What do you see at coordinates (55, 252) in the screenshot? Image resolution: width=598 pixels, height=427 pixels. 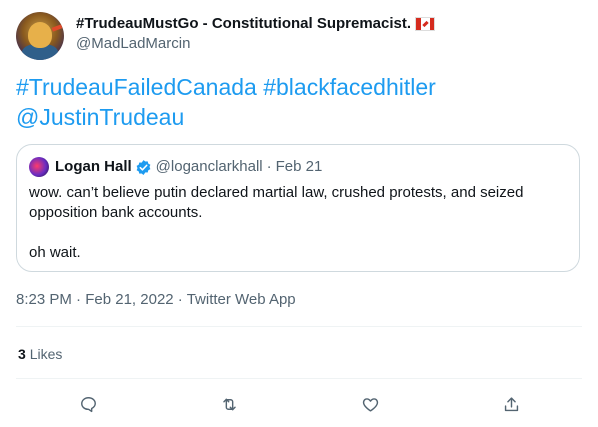 I see `quoted-tweet-line: oh wait.` at bounding box center [55, 252].